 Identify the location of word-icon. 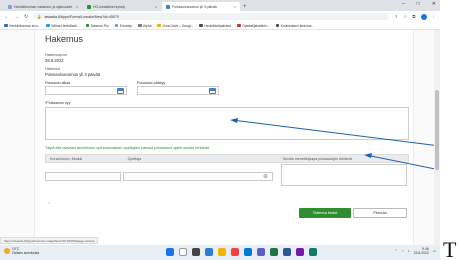
(287, 252).